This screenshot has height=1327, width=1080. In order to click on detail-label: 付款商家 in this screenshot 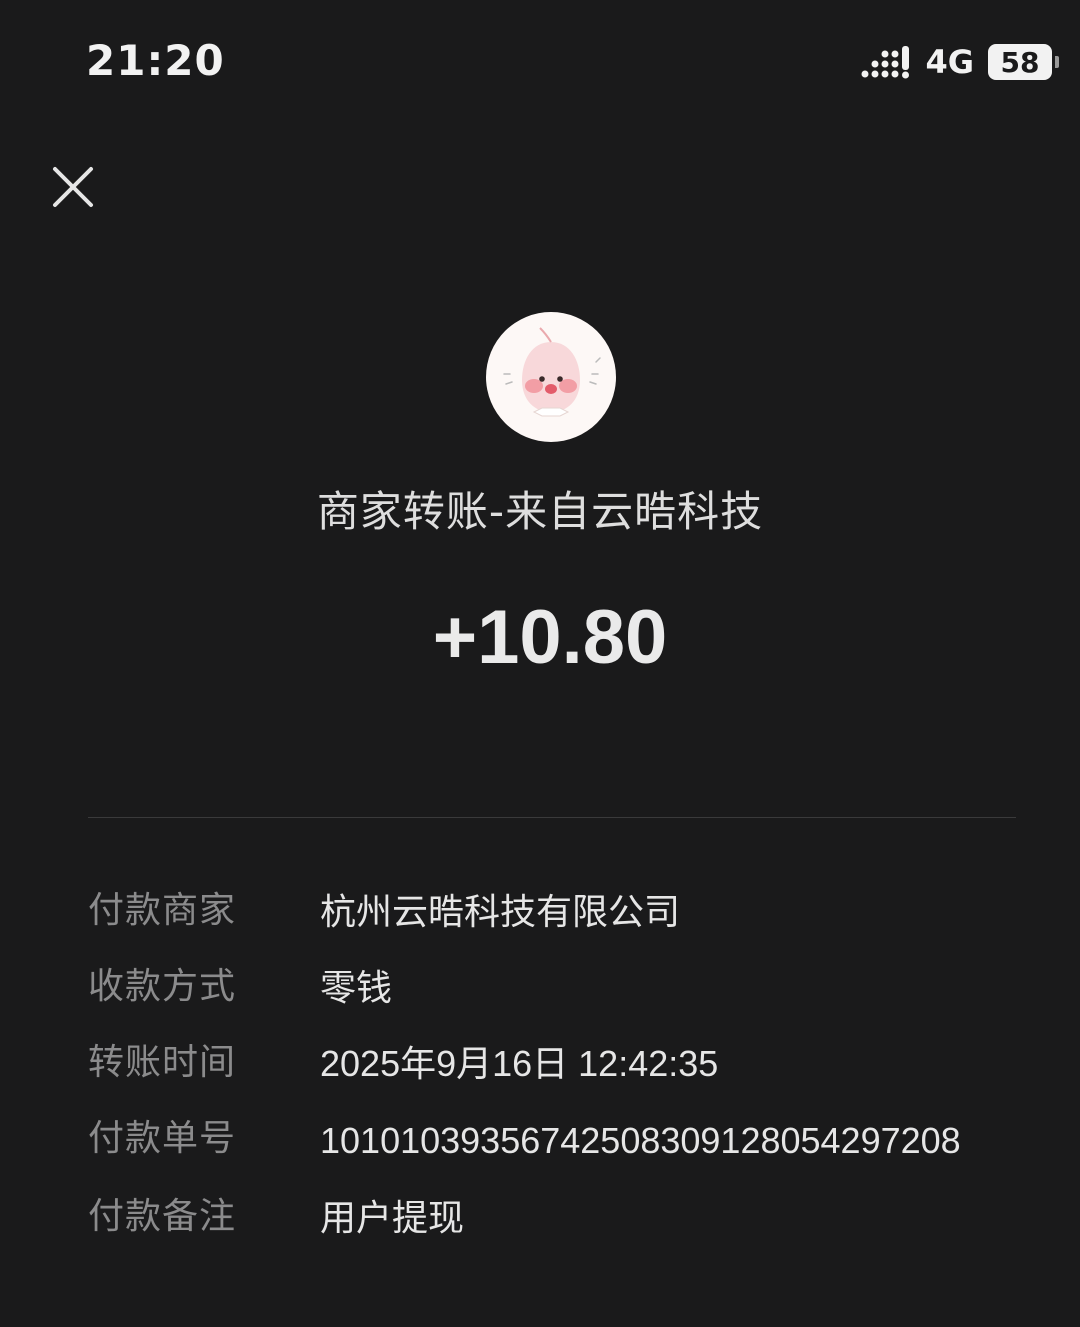, I will do `click(162, 910)`.